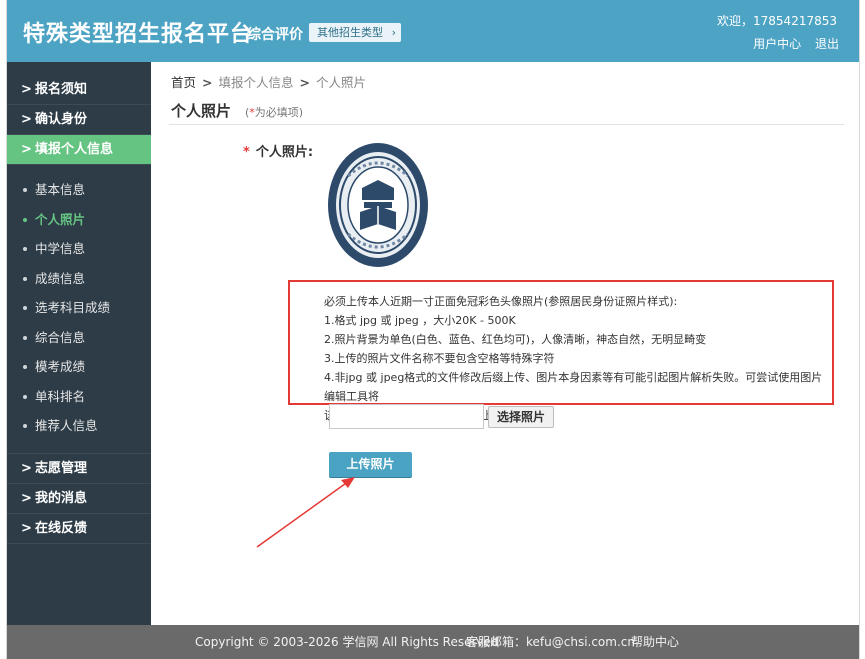 The width and height of the screenshot is (865, 659). Describe the element at coordinates (79, 249) in the screenshot. I see `sidebar-subitem-school-info: 中学信息` at that location.